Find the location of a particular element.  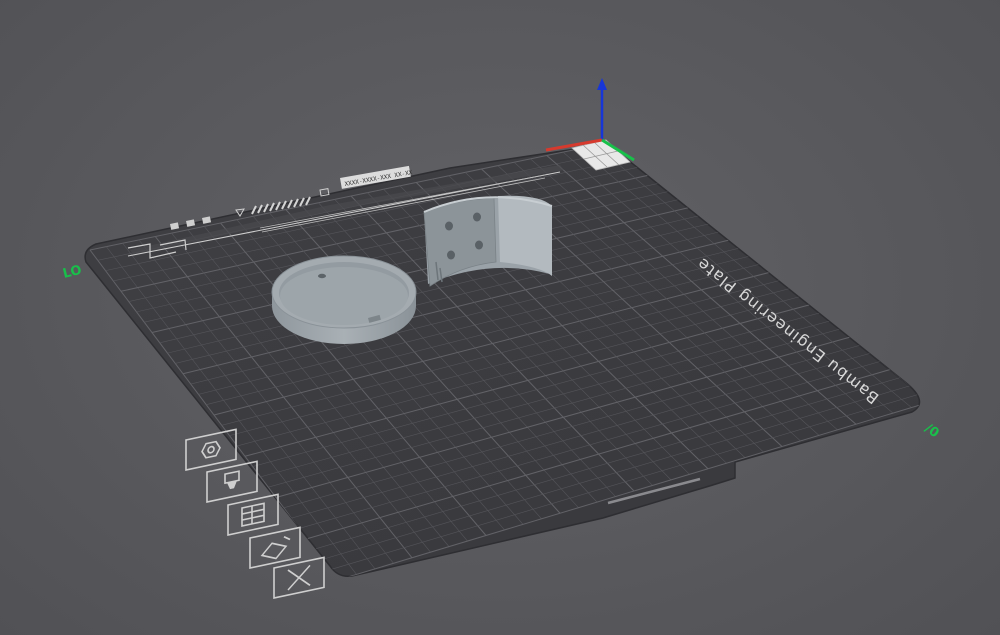

wipe-tower-icon is located at coordinates (275, 547).